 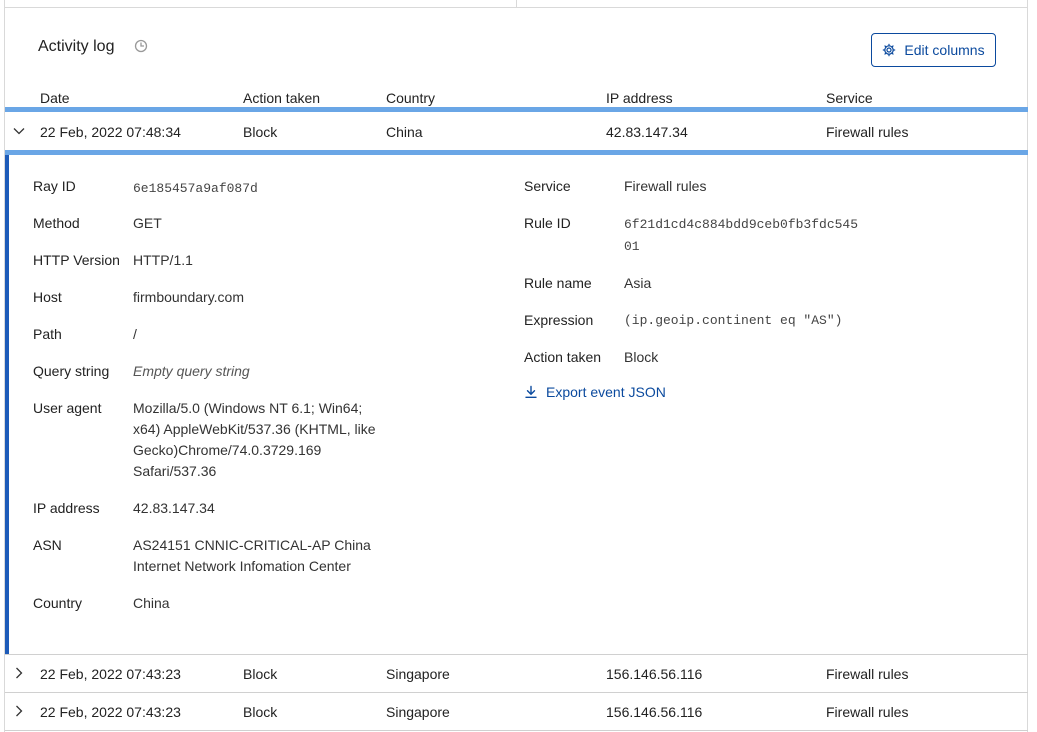 I want to click on rule-id-value: 6f21d1cd4c884bdd9ceb0fb3fdc545 01, so click(x=741, y=236).